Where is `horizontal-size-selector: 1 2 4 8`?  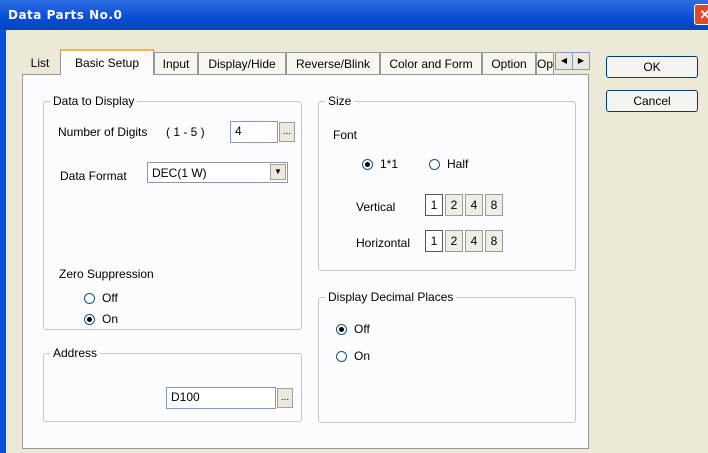 horizontal-size-selector: 1 2 4 8 is located at coordinates (465, 241).